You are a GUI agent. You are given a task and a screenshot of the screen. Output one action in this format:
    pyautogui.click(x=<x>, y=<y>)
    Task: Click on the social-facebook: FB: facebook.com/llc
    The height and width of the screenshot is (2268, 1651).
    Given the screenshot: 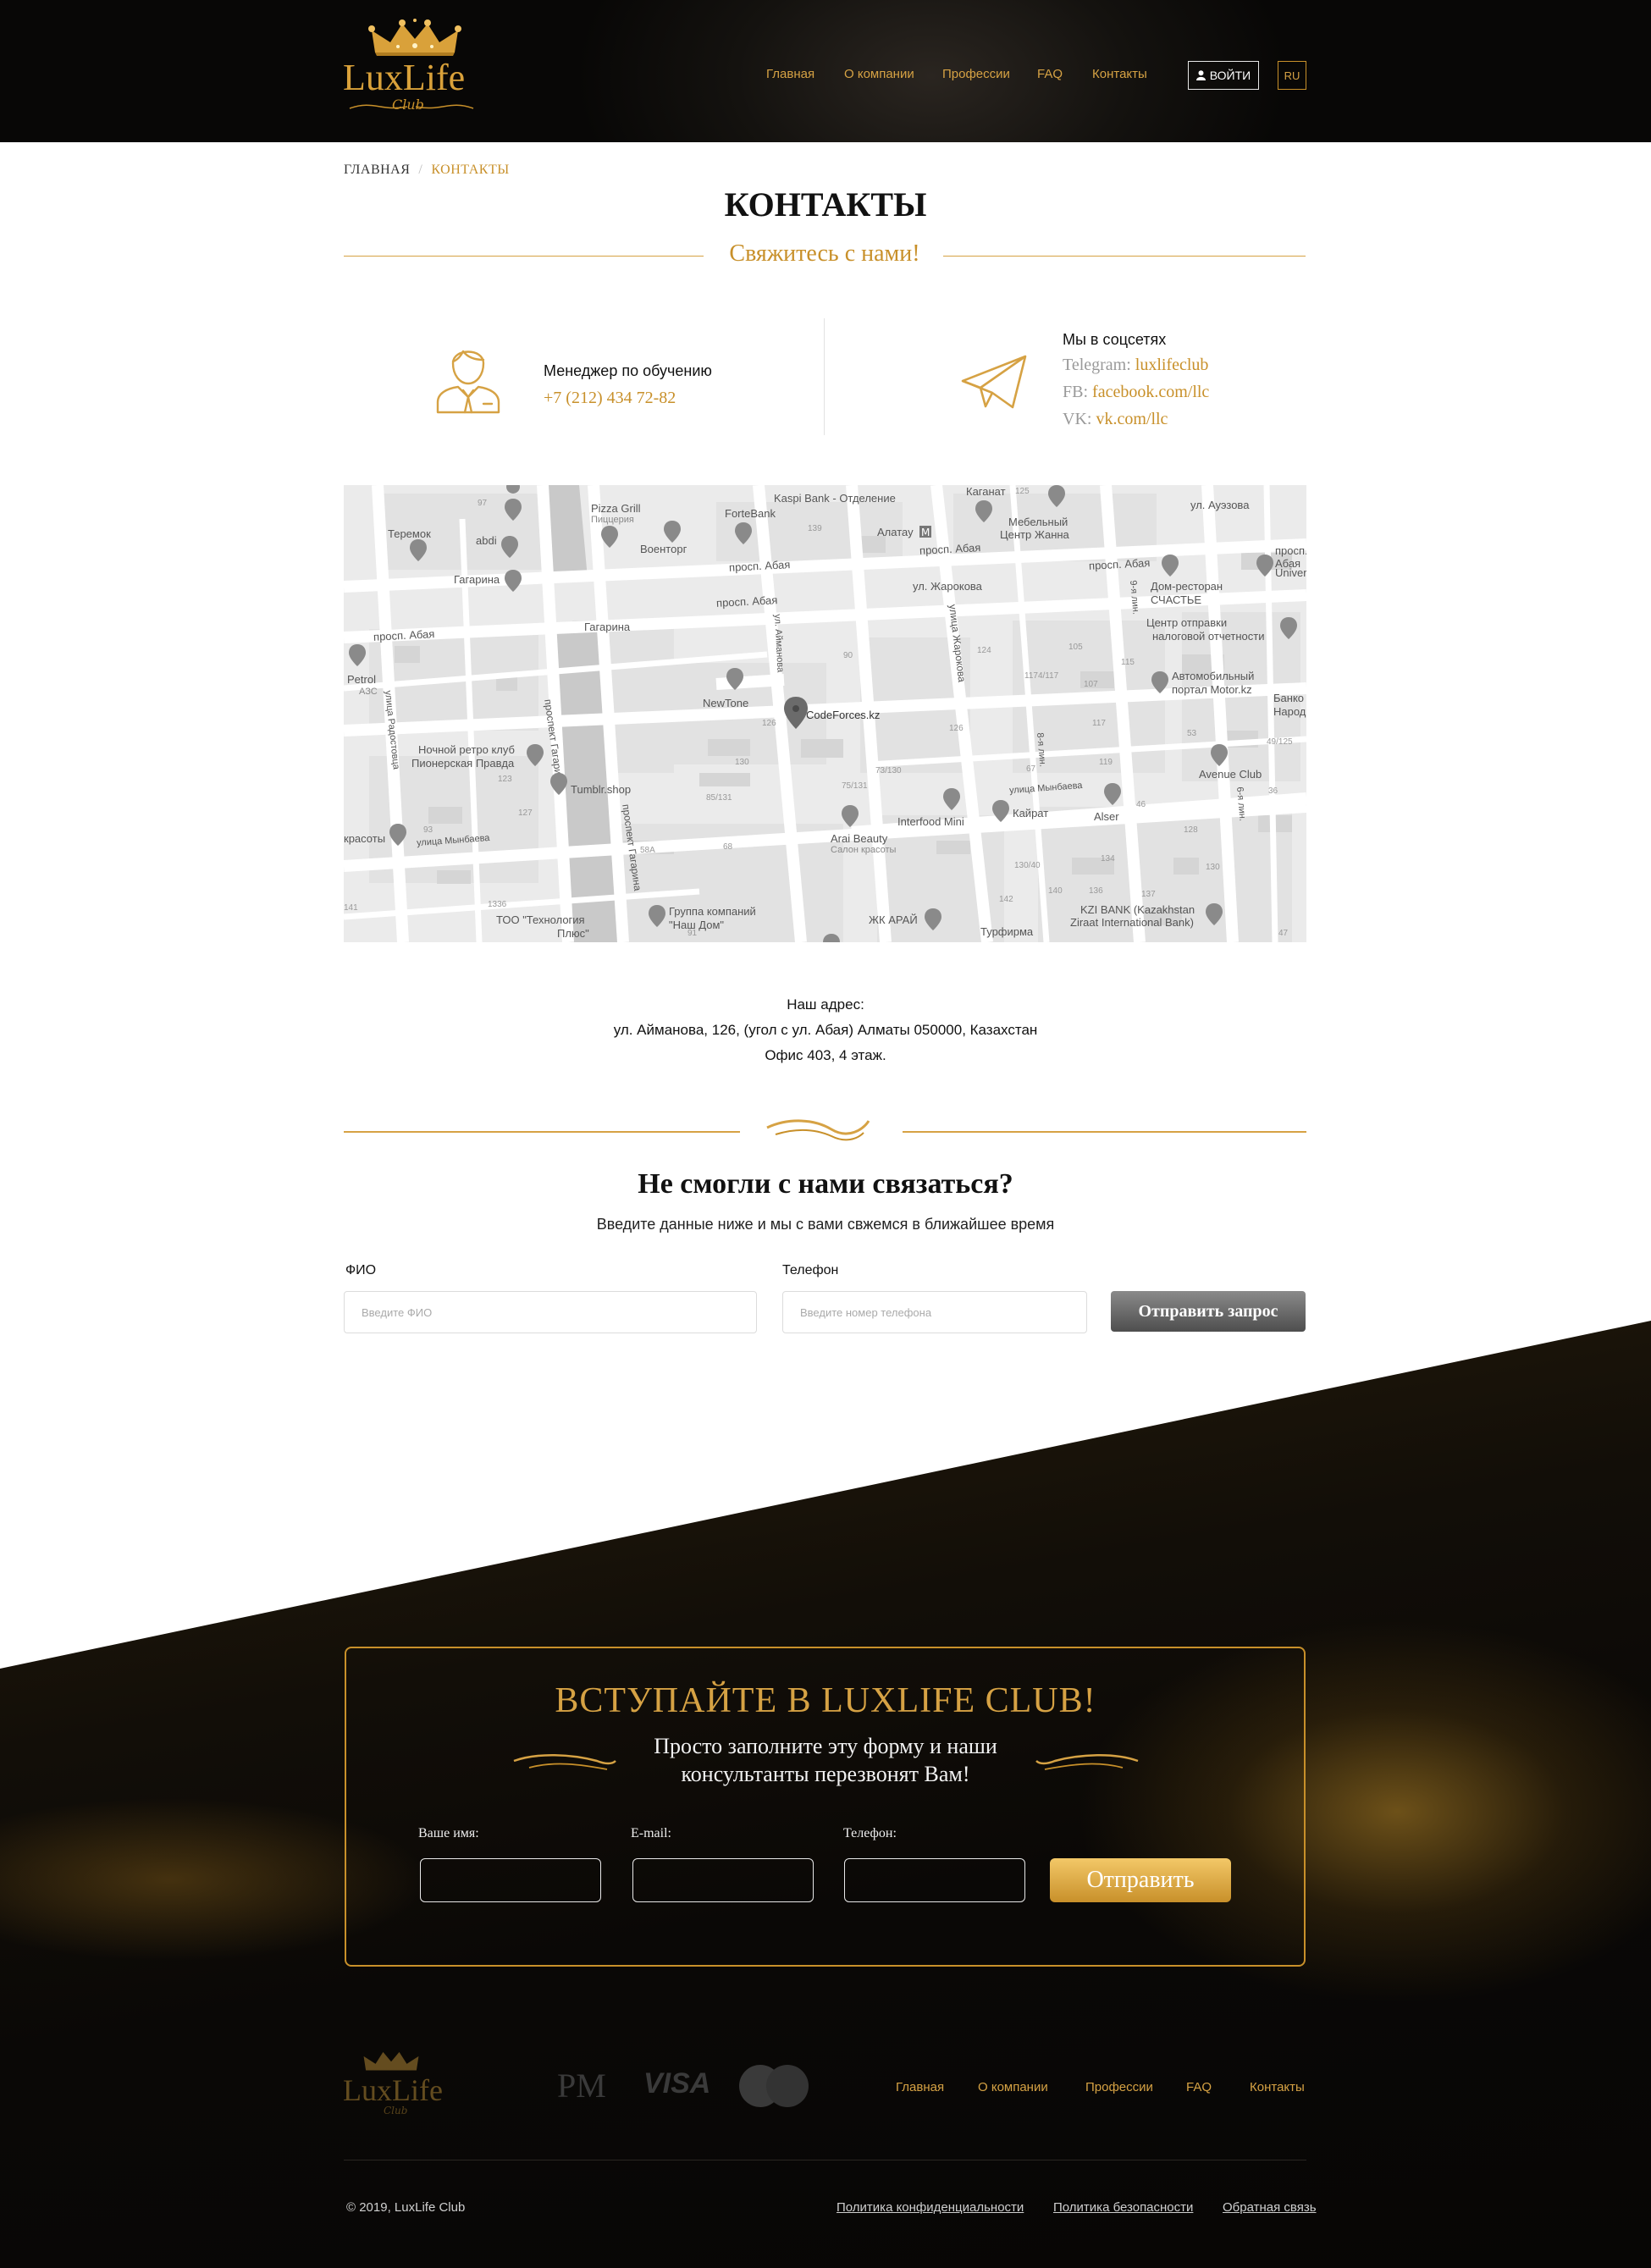 What is the action you would take?
    pyautogui.click(x=1136, y=392)
    